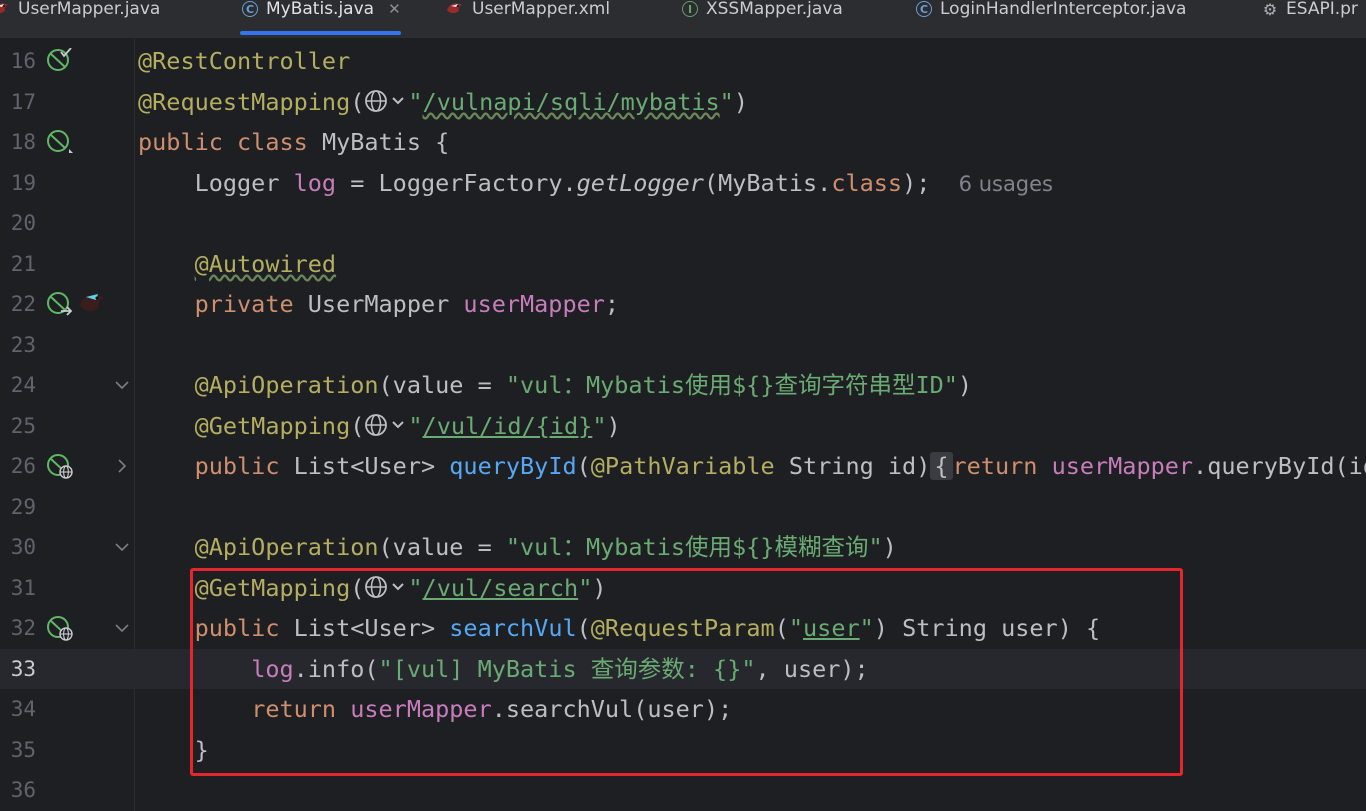  What do you see at coordinates (122, 466) in the screenshot?
I see `fold-closed-chevron-icon` at bounding box center [122, 466].